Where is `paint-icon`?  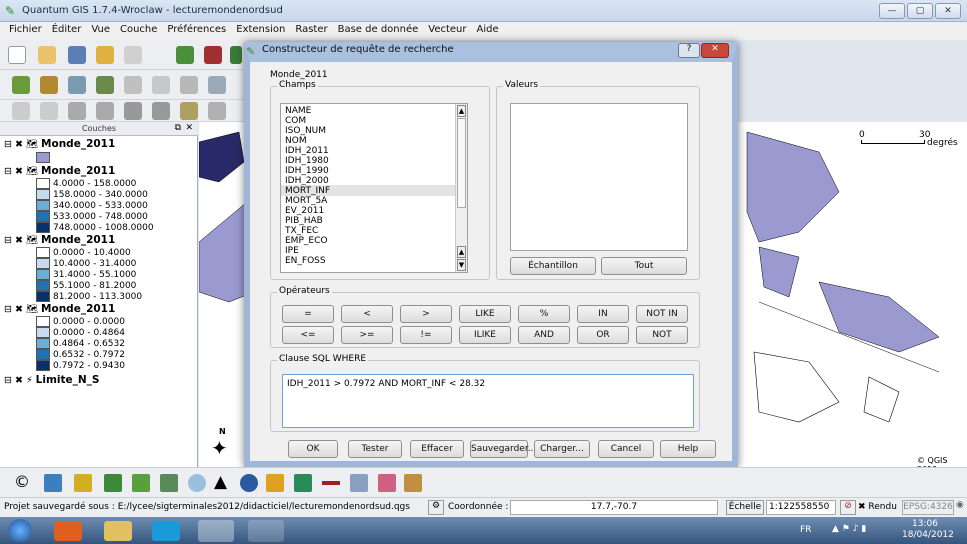 paint-icon is located at coordinates (413, 483).